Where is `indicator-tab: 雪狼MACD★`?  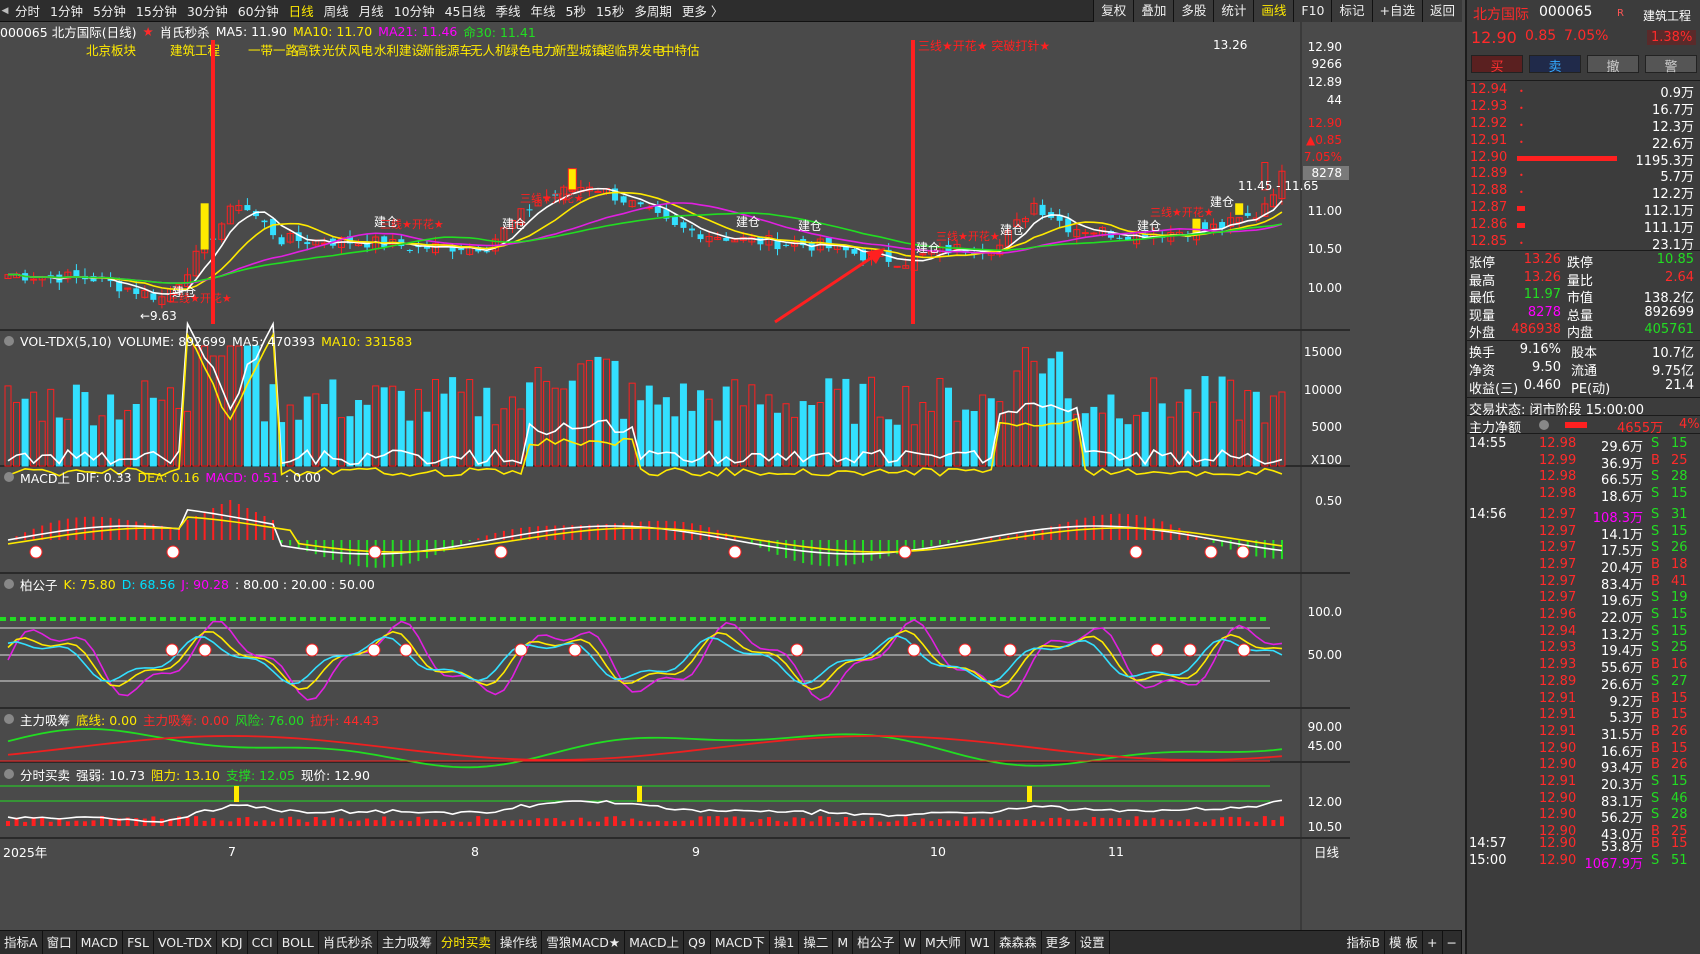
indicator-tab: 雪狼MACD★ is located at coordinates (584, 942).